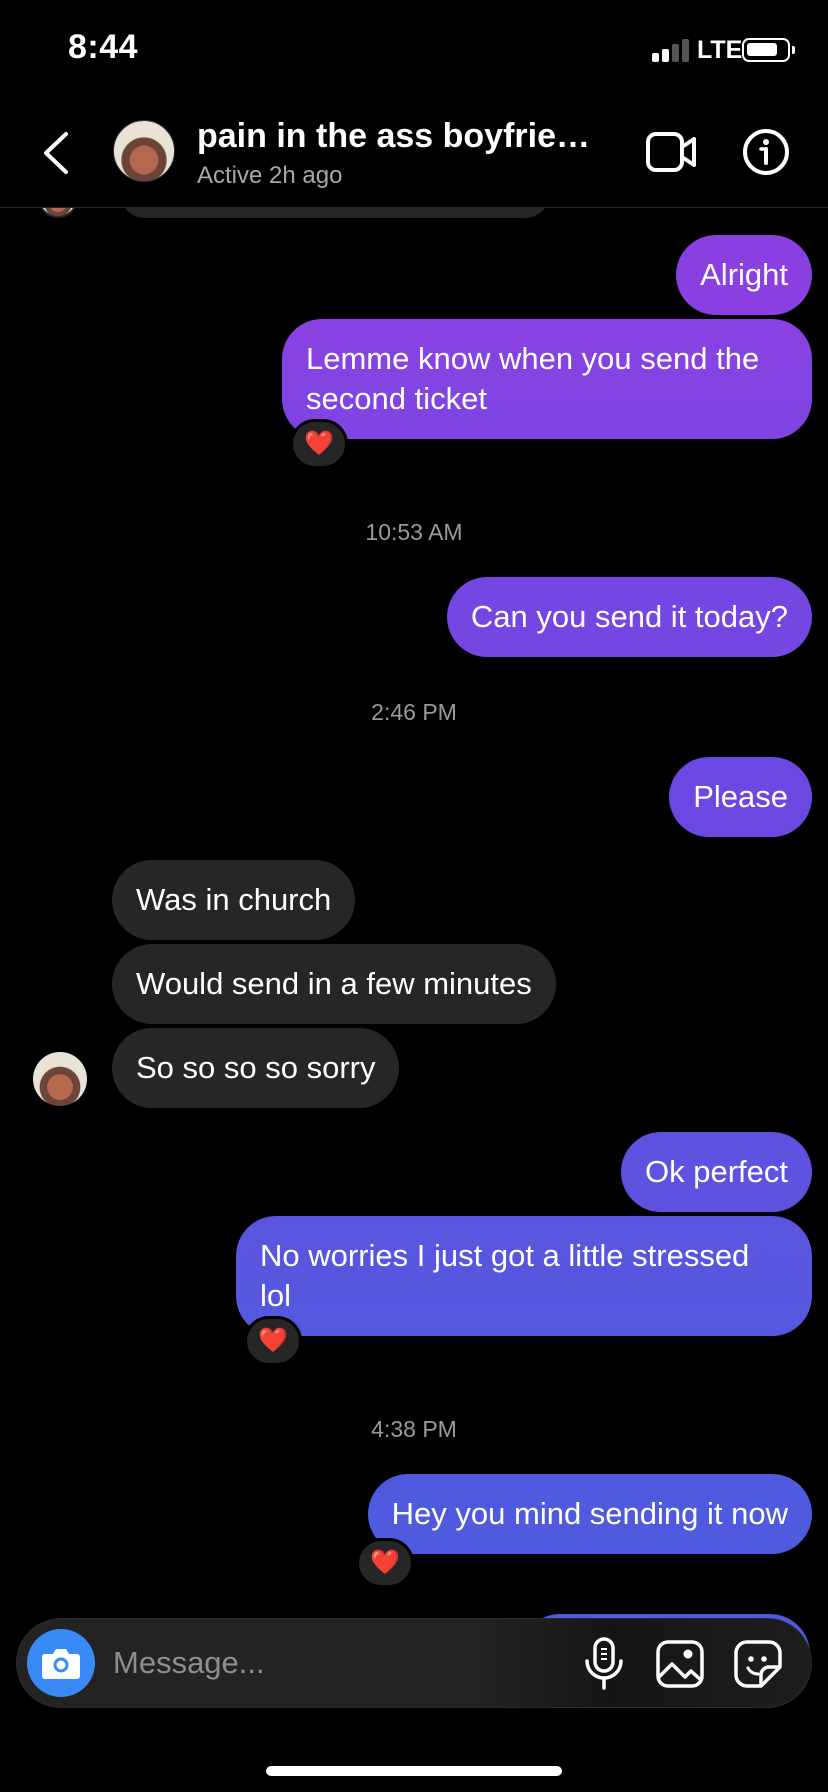 This screenshot has height=1792, width=828. Describe the element at coordinates (335, 213) in the screenshot. I see `incoming-message-bubble` at that location.